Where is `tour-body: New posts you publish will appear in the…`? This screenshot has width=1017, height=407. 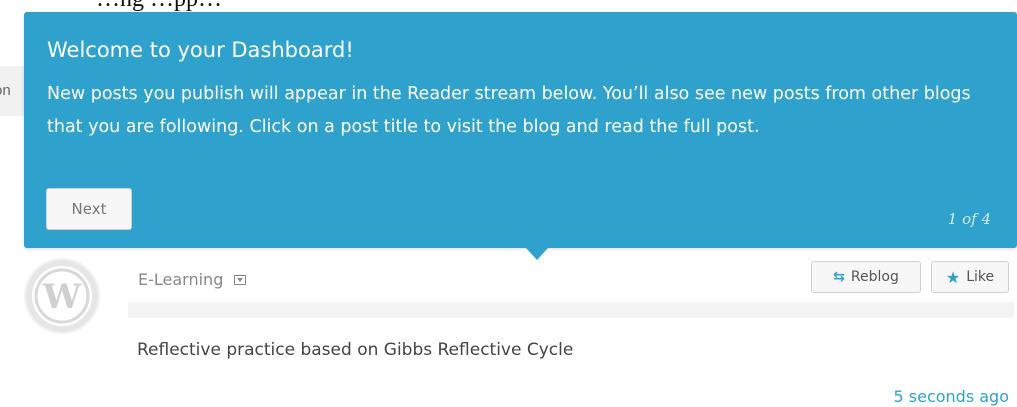
tour-body: New posts you publish will appear in the… is located at coordinates (509, 110).